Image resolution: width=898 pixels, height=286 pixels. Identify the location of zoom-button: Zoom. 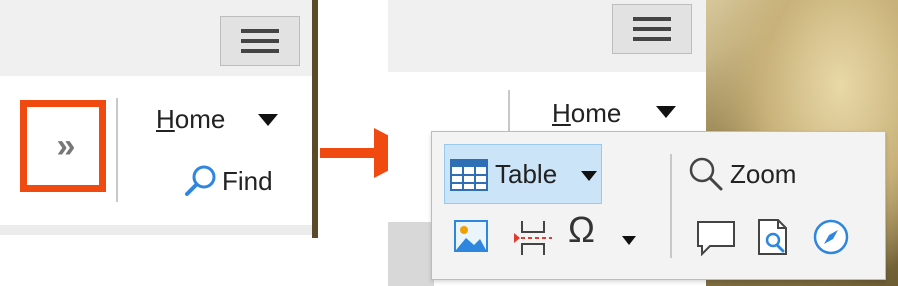
(742, 174).